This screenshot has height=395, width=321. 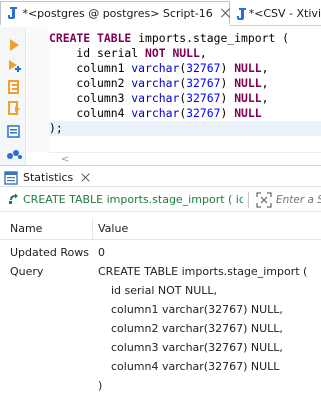 I want to click on row-value: 0, so click(x=101, y=252).